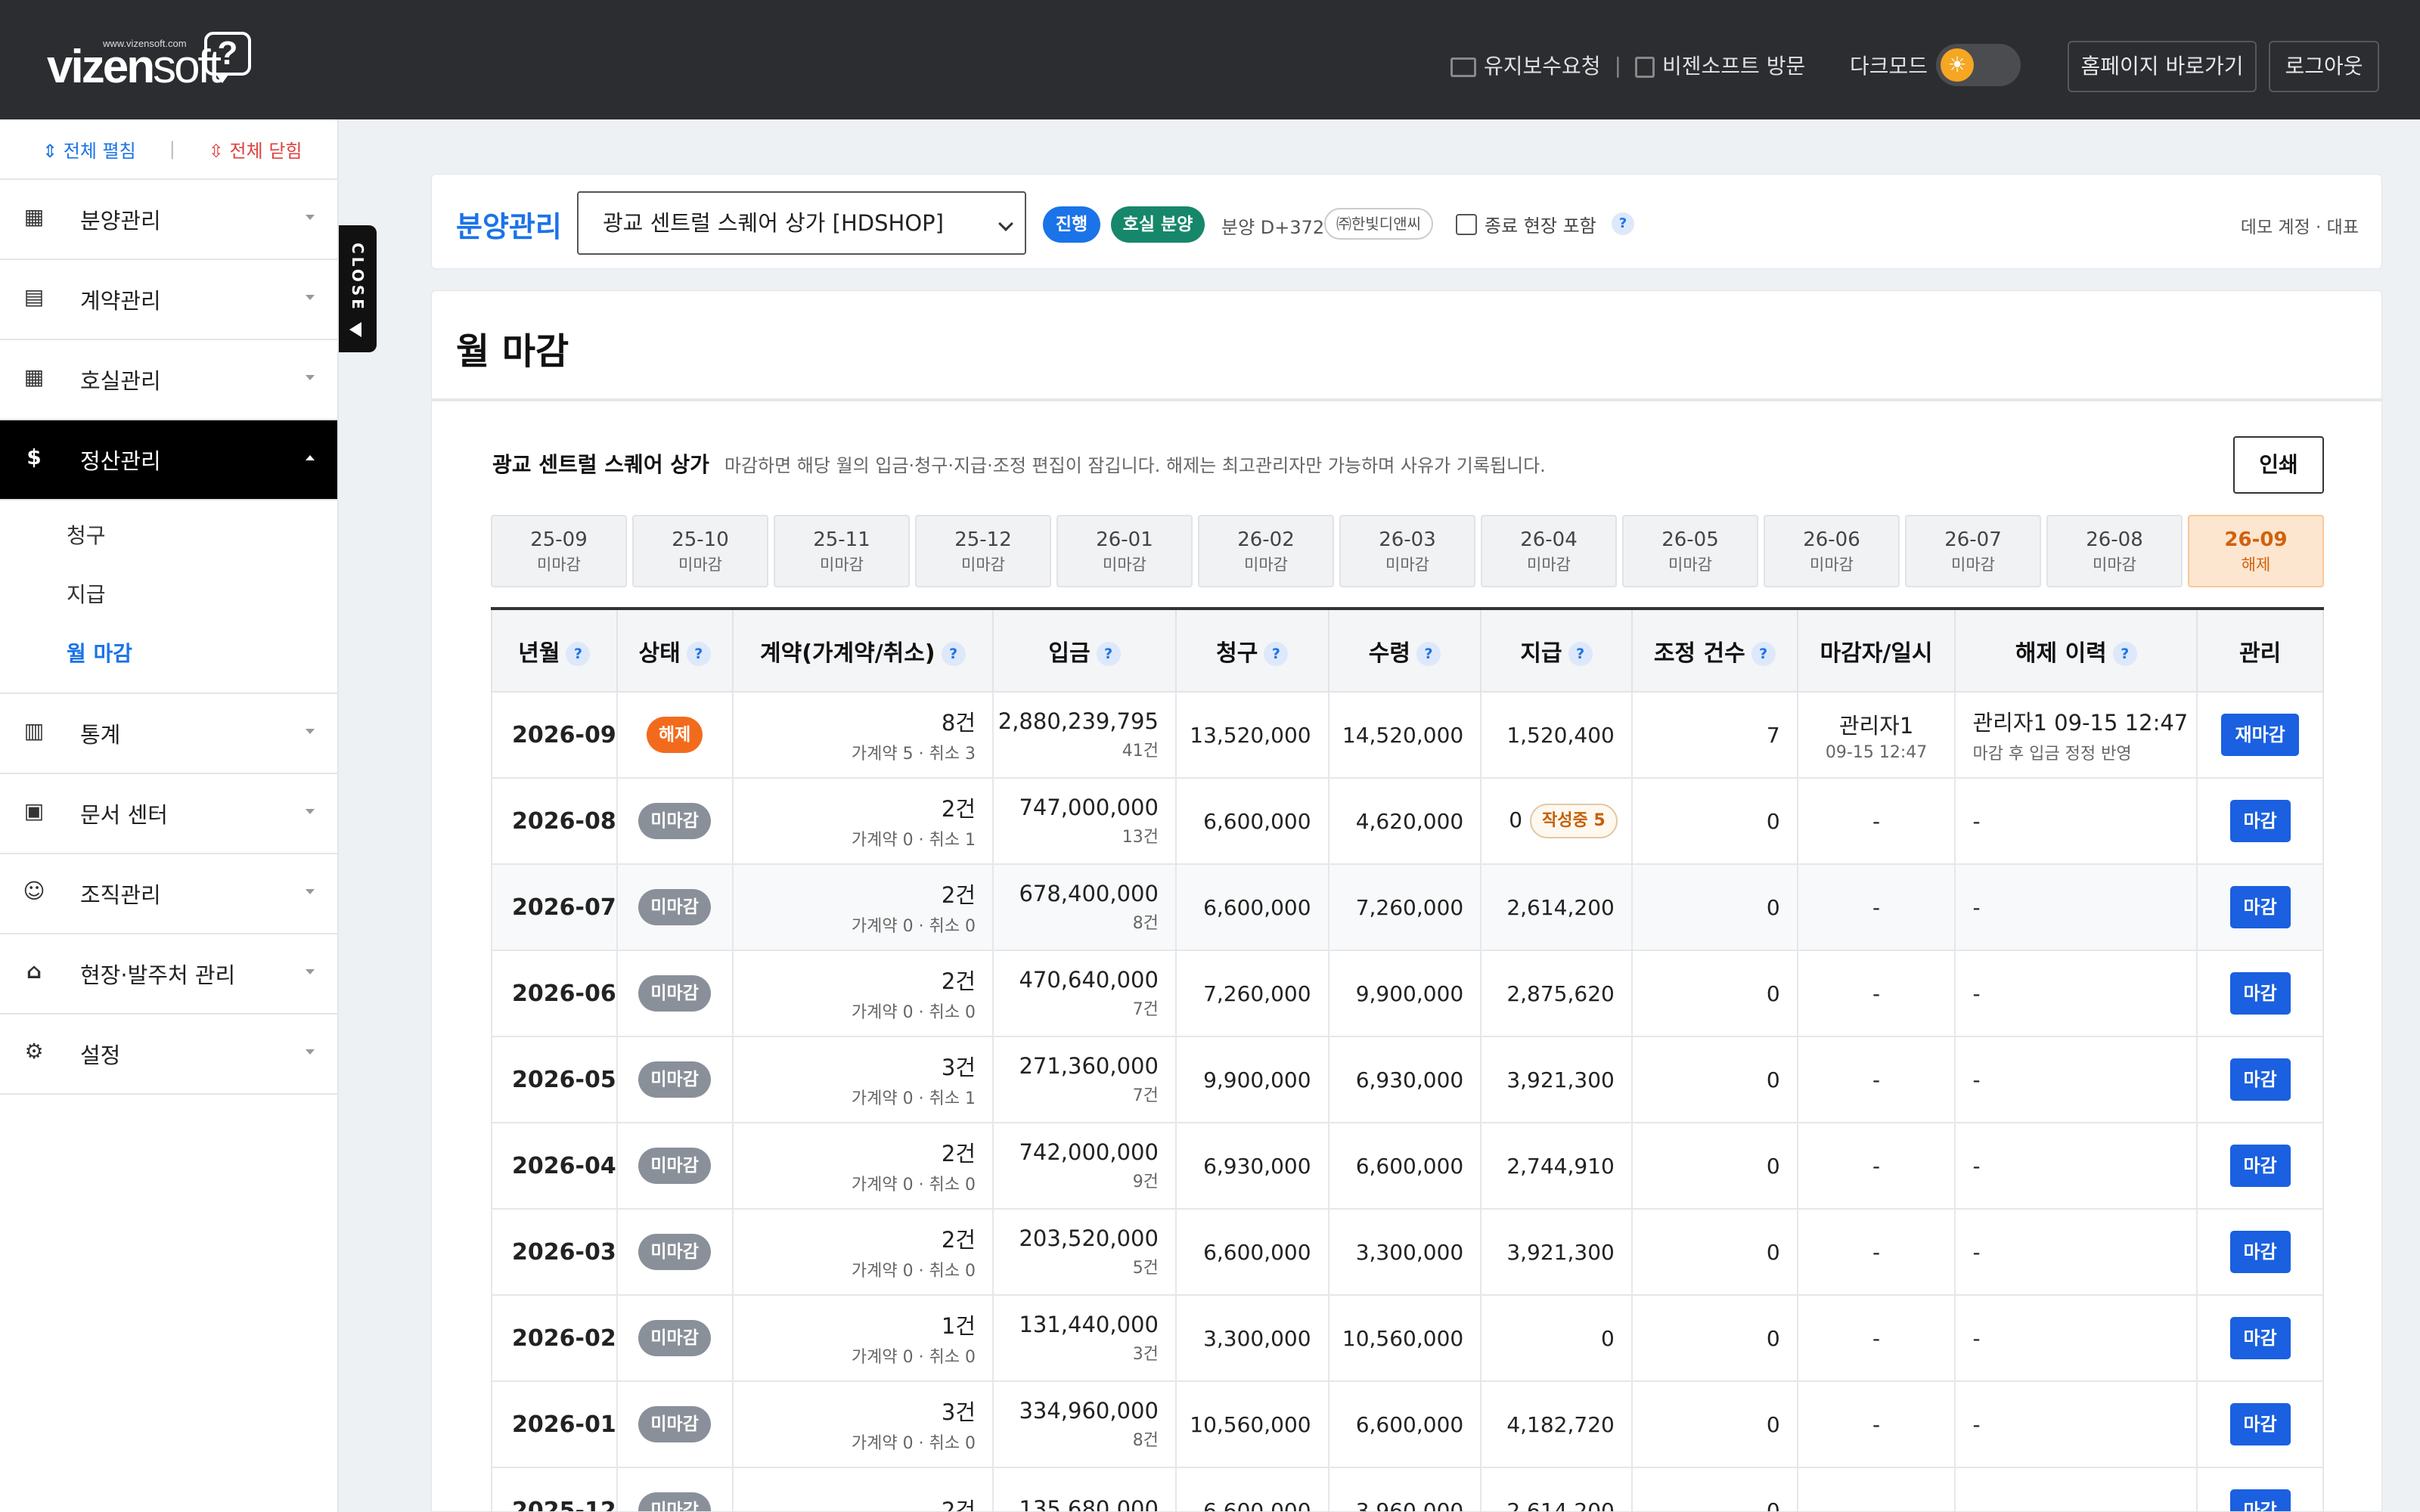 This screenshot has width=2420, height=1512. Describe the element at coordinates (559, 551) in the screenshot. I see `month-tab: 25-09 미마감` at that location.